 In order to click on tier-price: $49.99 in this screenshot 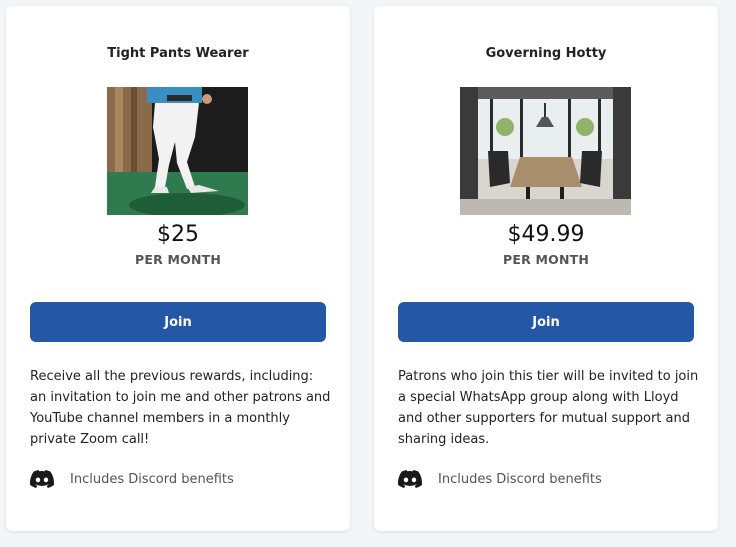, I will do `click(546, 234)`.